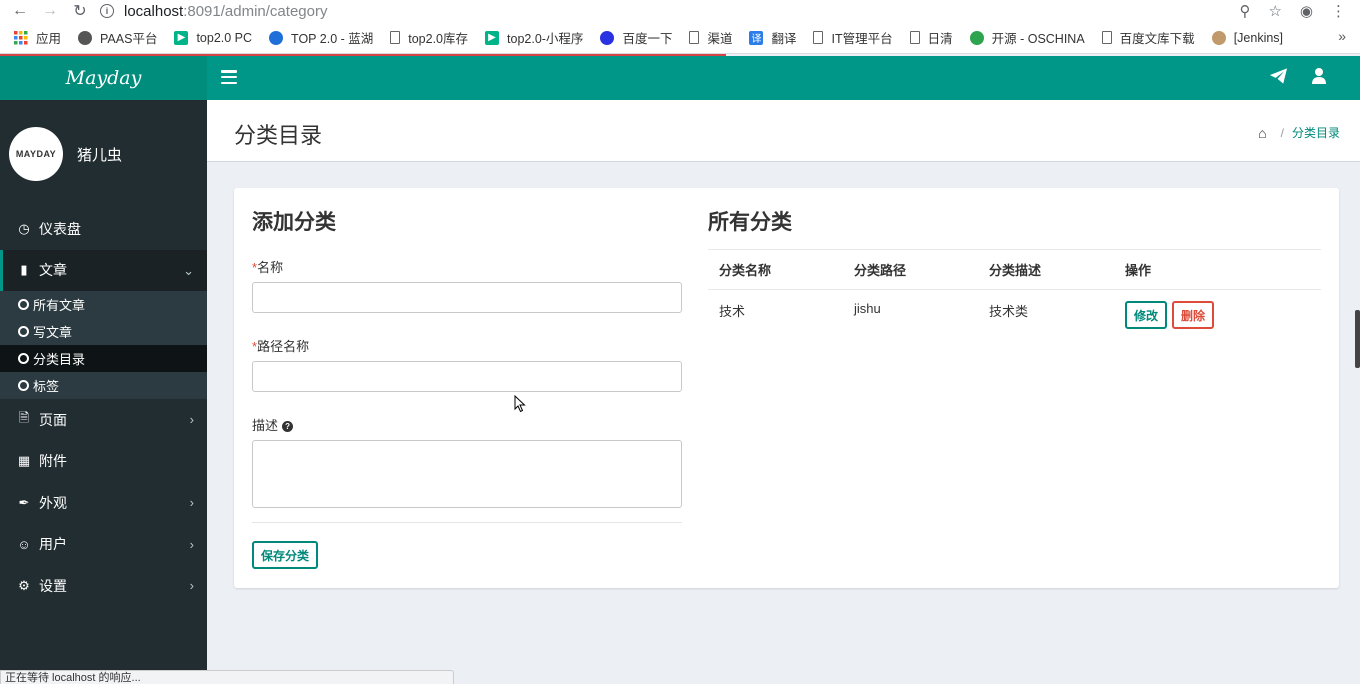 Image resolution: width=1360 pixels, height=684 pixels. Describe the element at coordinates (647, 39) in the screenshot. I see `bookmark-label: 百度一下` at that location.